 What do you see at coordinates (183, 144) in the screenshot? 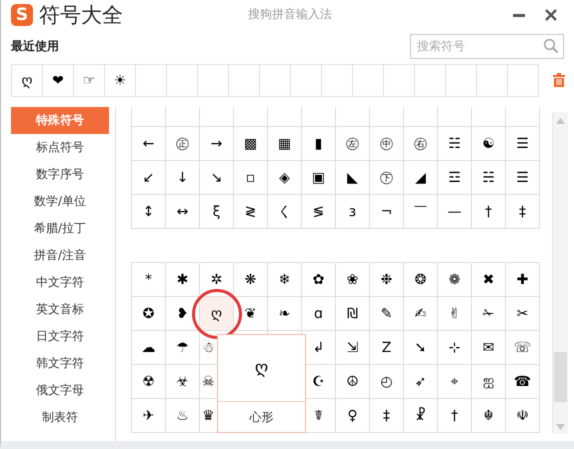
I see `symbol-cell: ㊣` at bounding box center [183, 144].